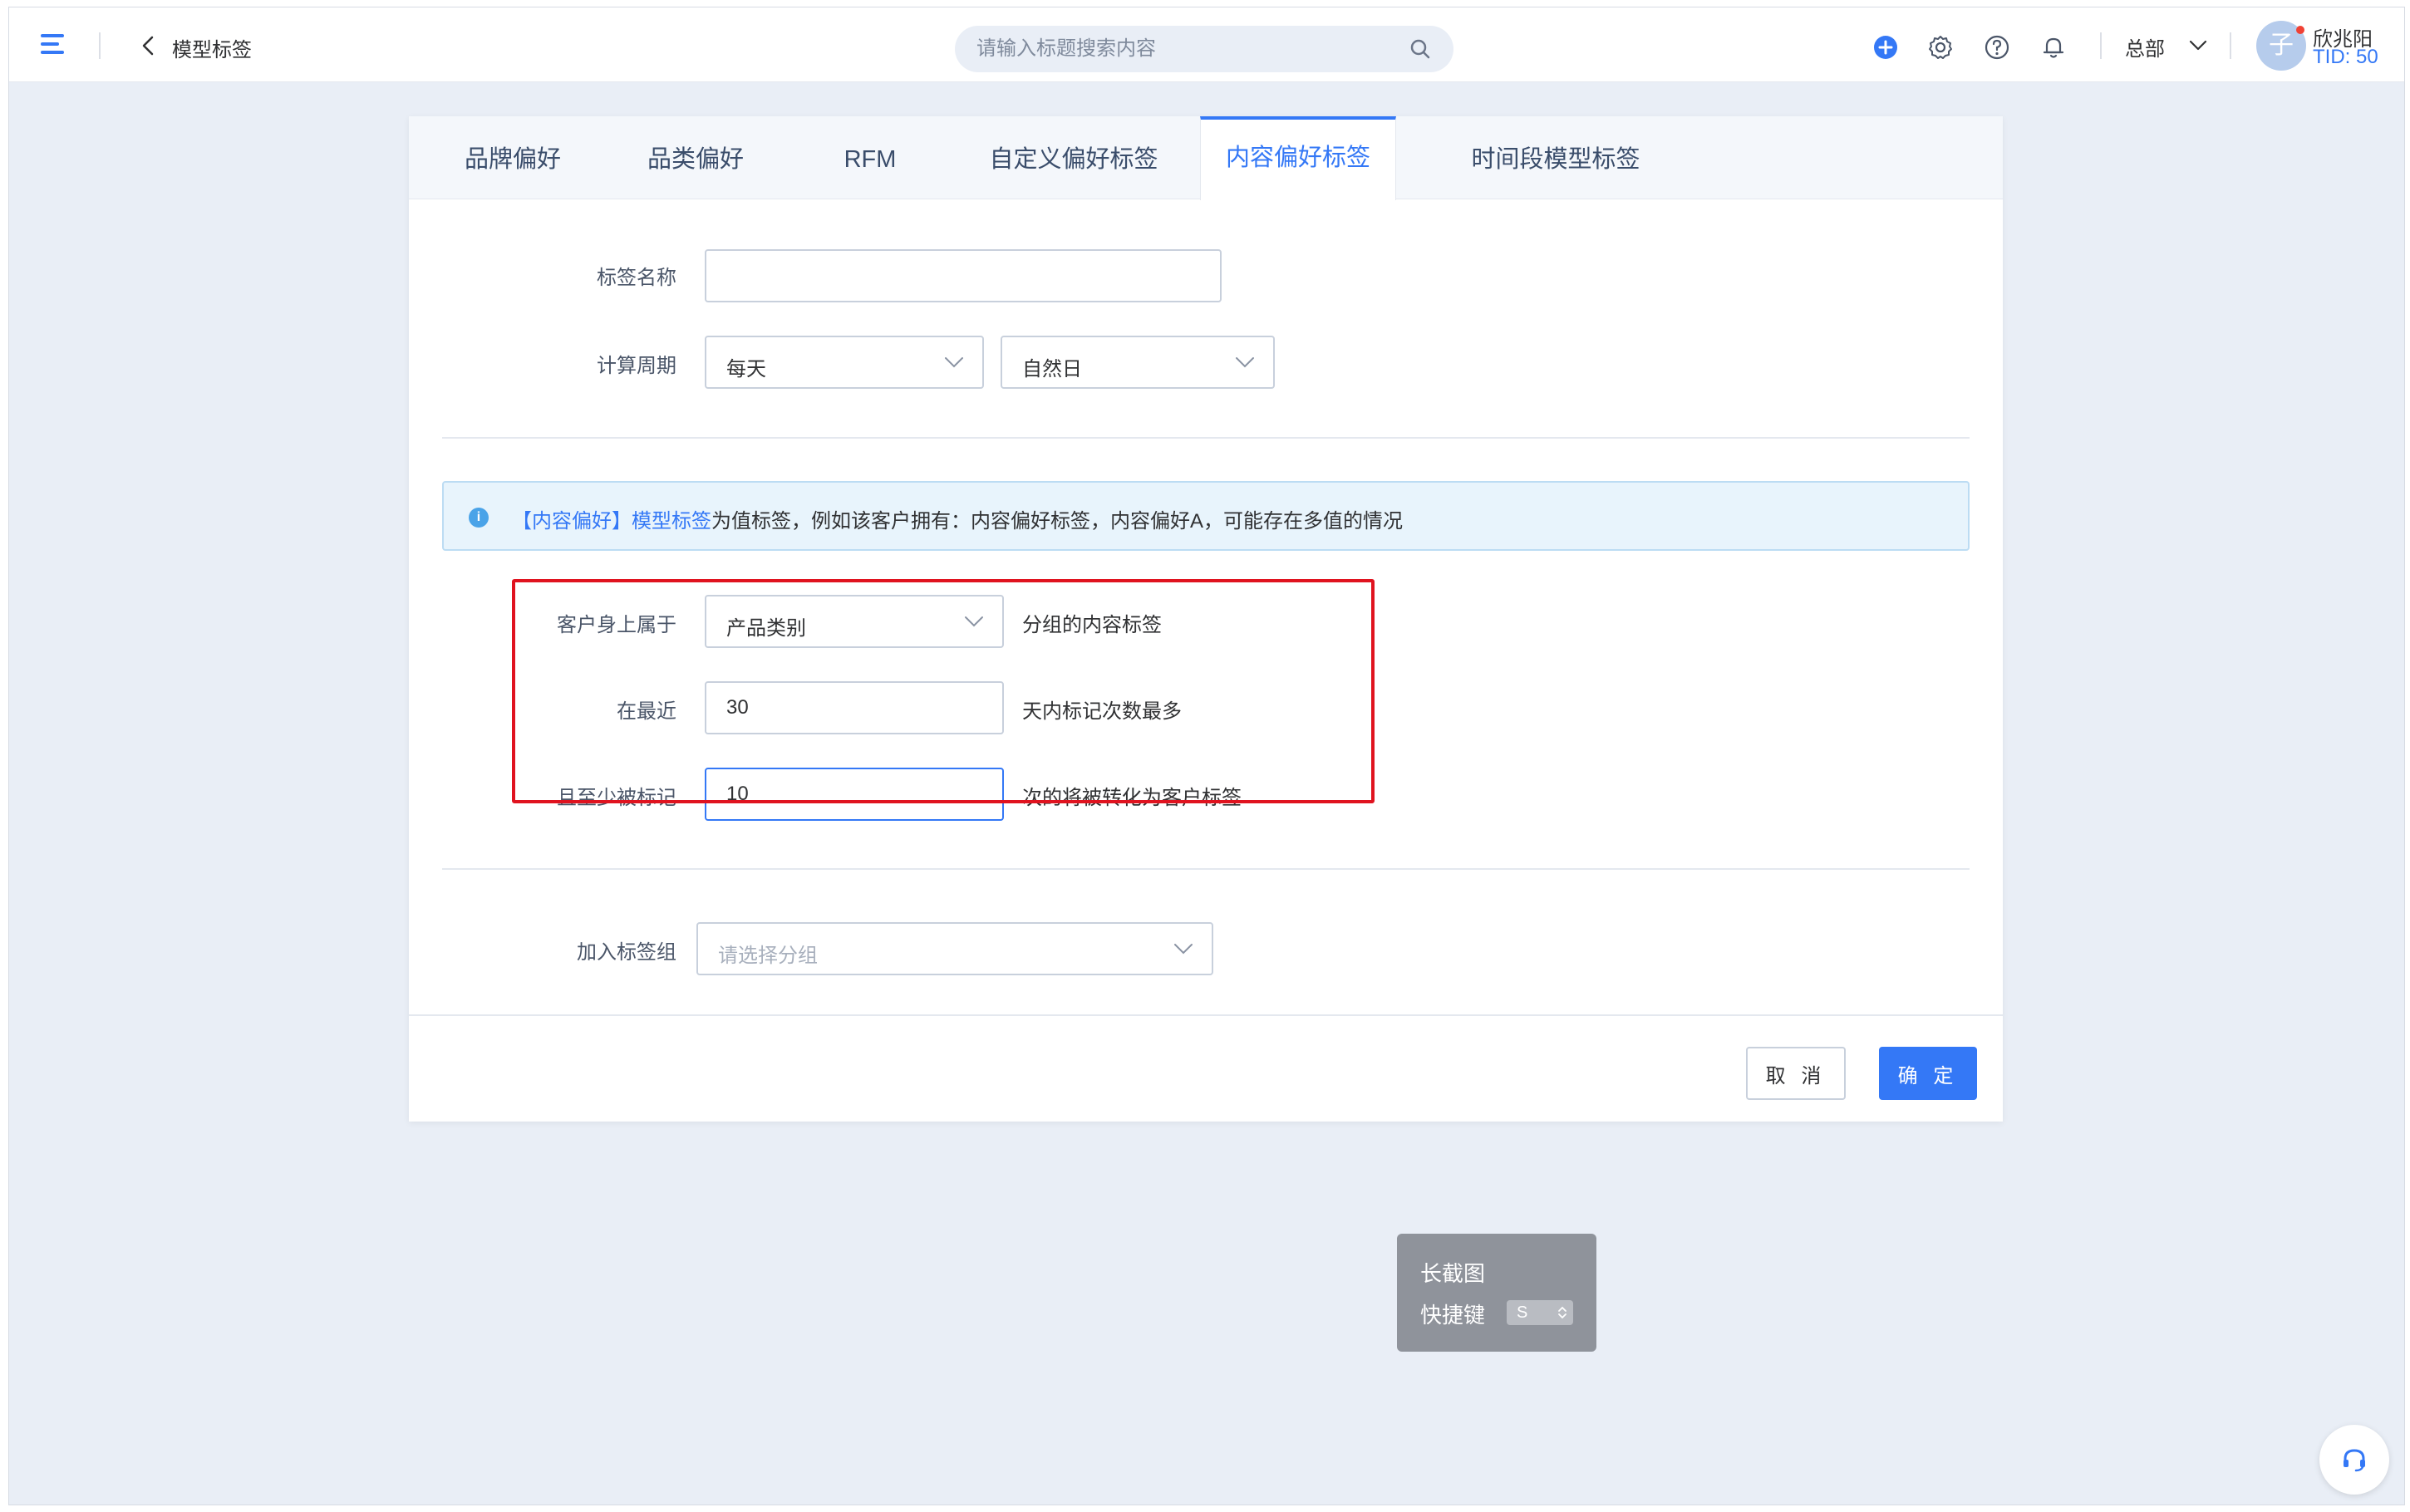  I want to click on search-input, so click(1204, 49).